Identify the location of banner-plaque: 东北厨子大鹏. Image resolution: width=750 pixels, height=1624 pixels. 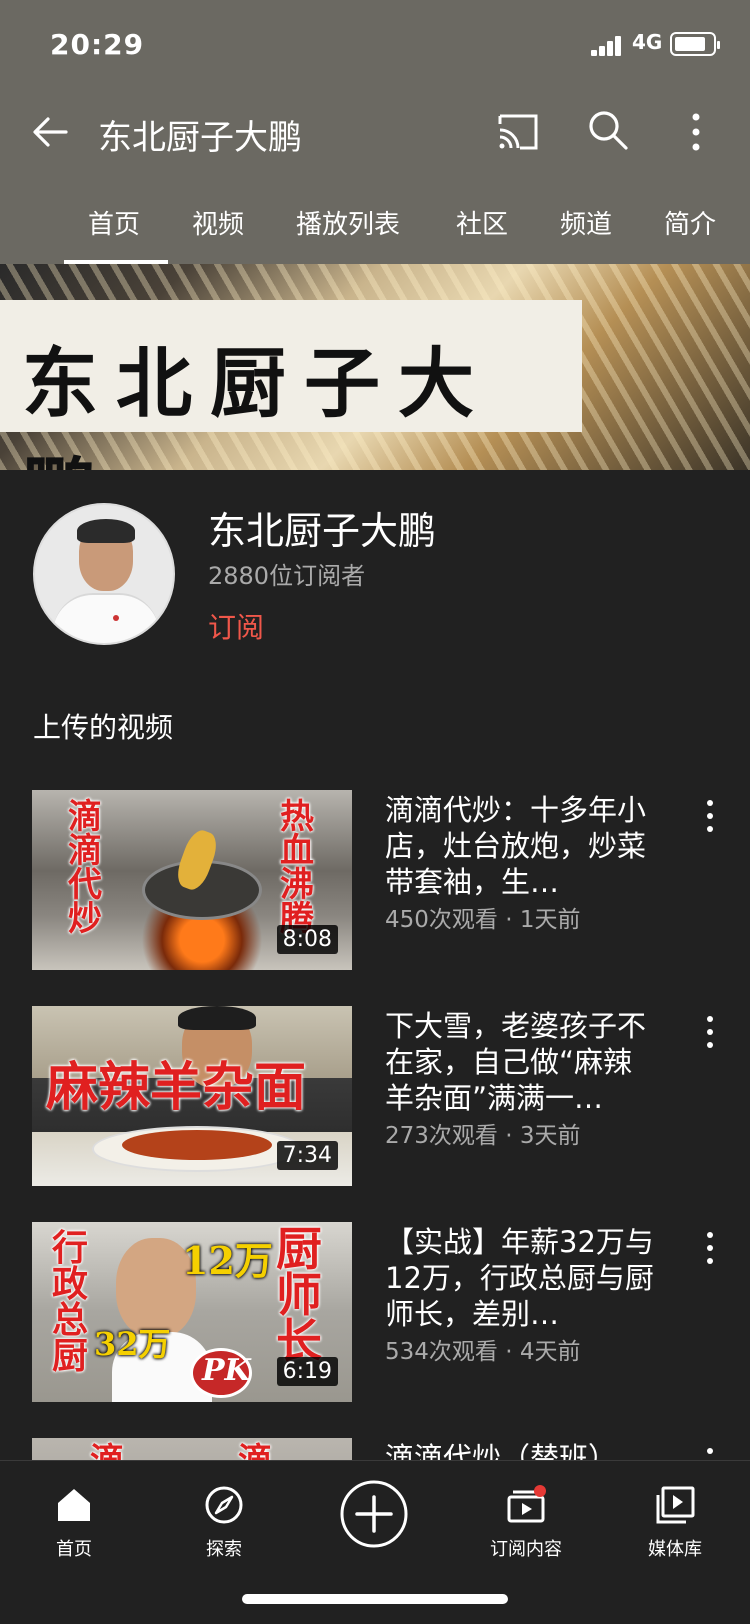
(291, 385).